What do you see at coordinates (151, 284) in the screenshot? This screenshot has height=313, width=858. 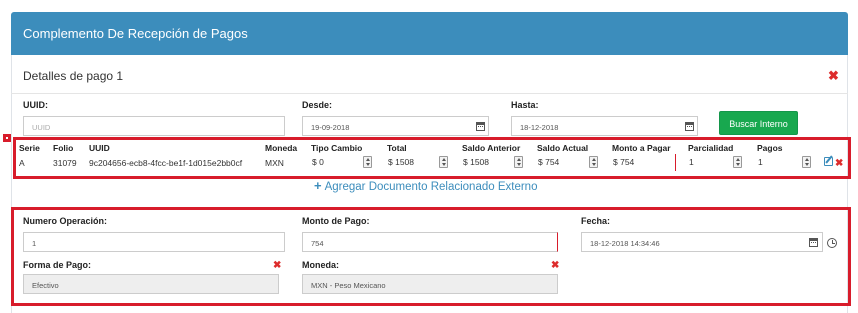 I see `forma-pago-field: Efectivo` at bounding box center [151, 284].